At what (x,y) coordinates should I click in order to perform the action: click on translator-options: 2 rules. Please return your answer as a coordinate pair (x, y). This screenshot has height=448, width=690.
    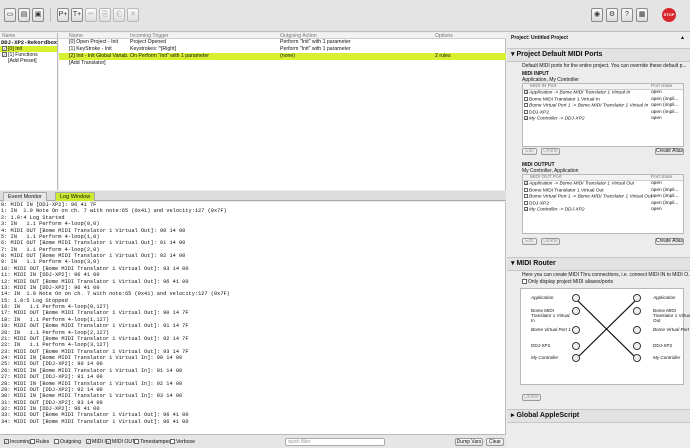
    Looking at the image, I should click on (443, 56).